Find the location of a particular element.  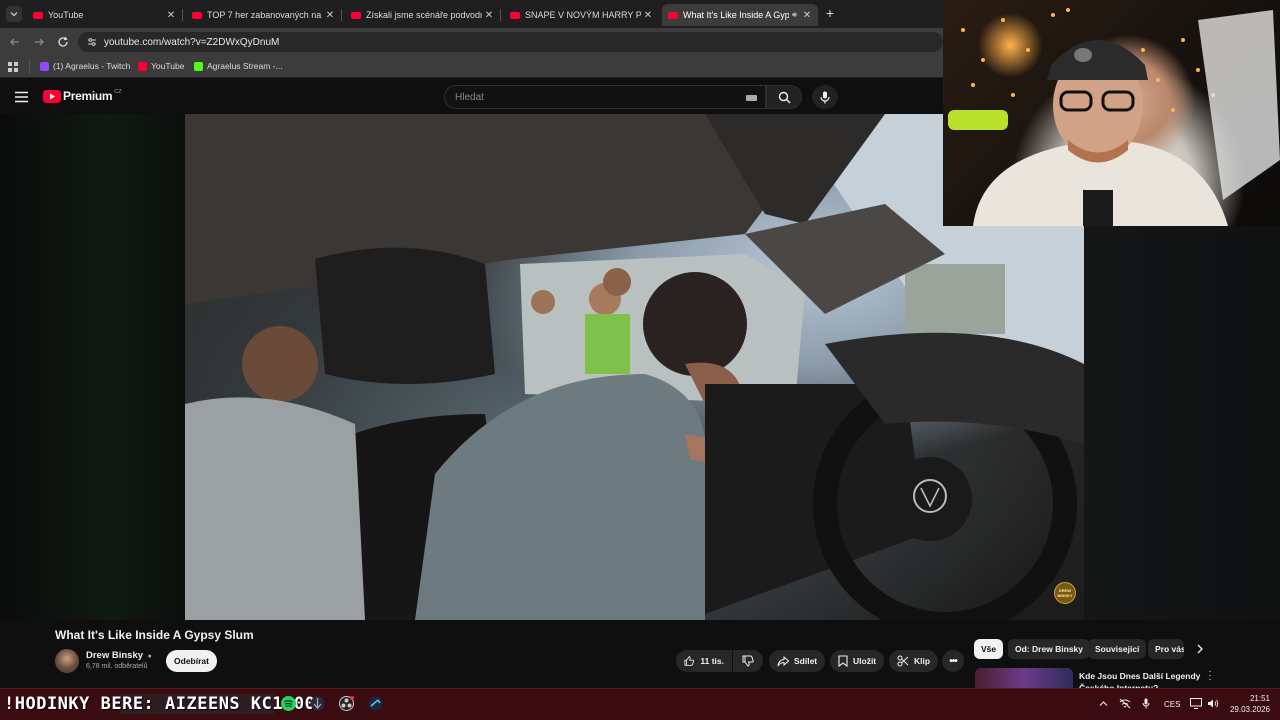

chip-related: Související is located at coordinates (1117, 649).